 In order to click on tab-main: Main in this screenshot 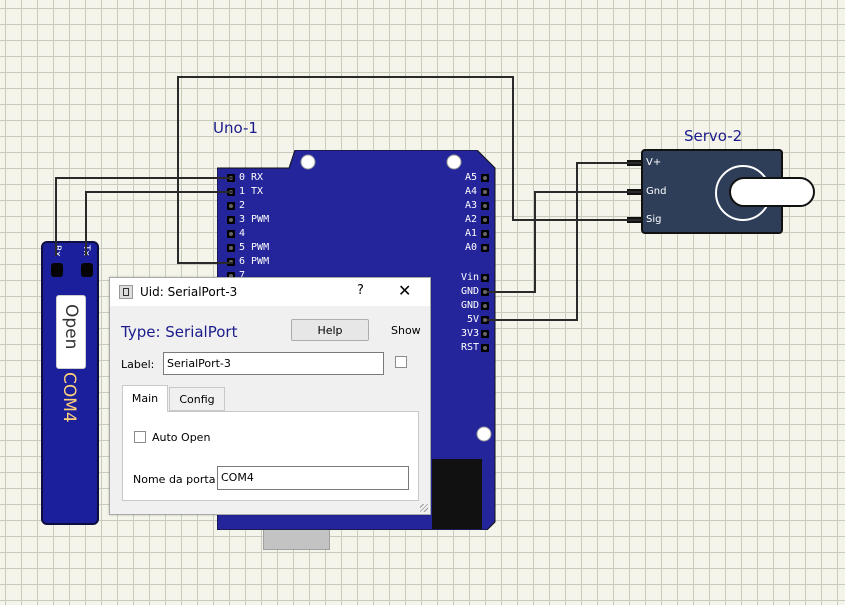, I will do `click(145, 398)`.